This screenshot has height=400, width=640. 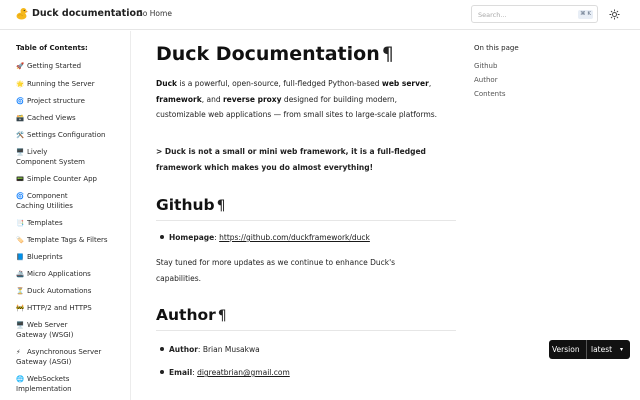 I want to click on sidebar-item-label: Blueprints, so click(x=45, y=257).